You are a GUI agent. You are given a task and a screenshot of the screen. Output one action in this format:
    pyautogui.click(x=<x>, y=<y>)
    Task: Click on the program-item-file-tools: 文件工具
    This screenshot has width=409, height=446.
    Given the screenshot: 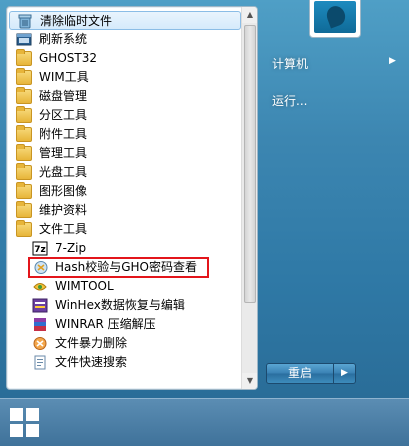 What is the action you would take?
    pyautogui.click(x=125, y=229)
    